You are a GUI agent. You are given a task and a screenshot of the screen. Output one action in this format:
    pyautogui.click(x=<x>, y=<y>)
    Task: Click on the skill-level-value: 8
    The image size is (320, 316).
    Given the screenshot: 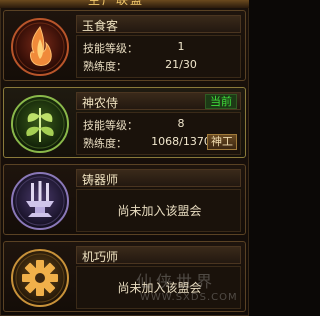 What is the action you would take?
    pyautogui.click(x=181, y=123)
    